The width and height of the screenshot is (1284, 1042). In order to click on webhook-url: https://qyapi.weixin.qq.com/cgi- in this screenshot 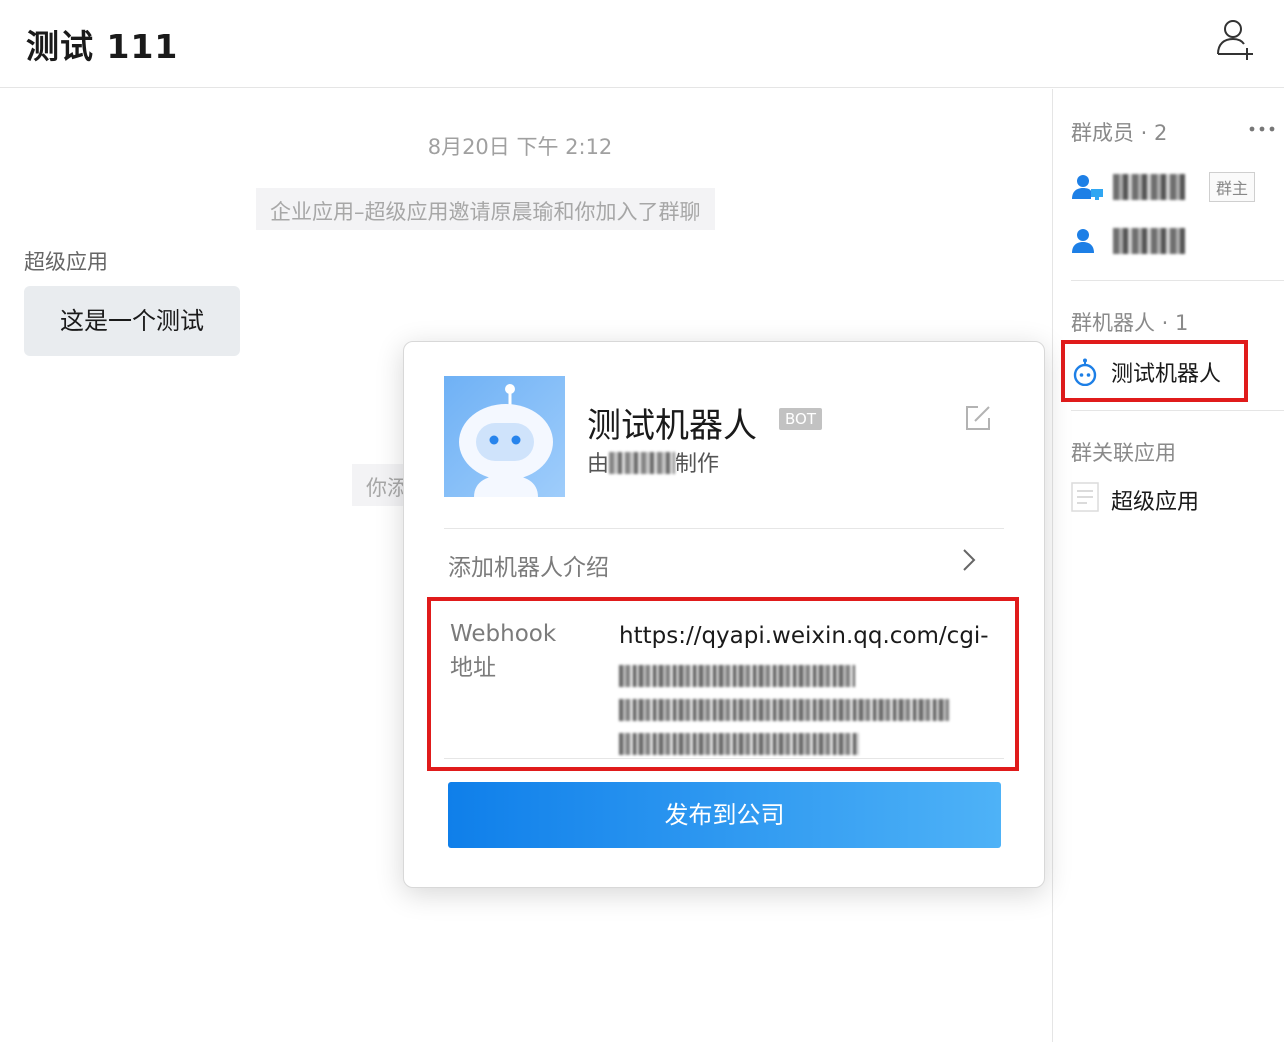, I will do `click(815, 687)`.